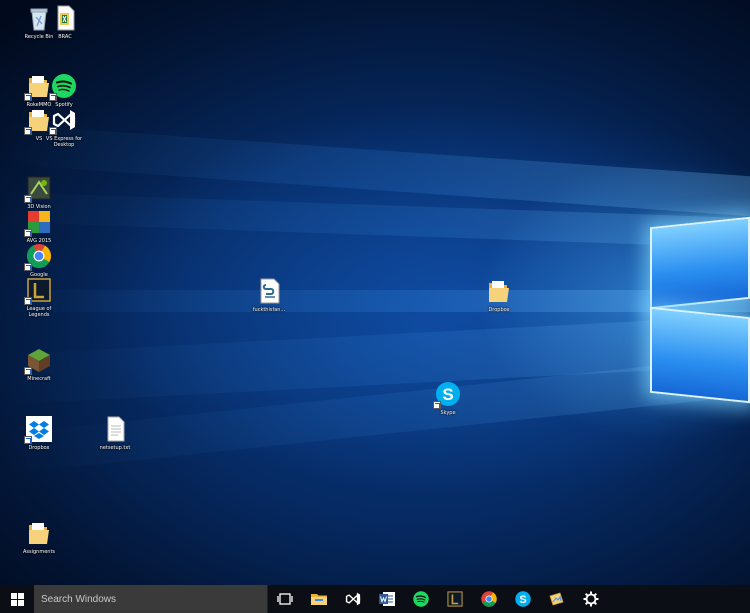 This screenshot has width=750, height=613. I want to click on desktop-icon-label: League of Legends, so click(39, 312).